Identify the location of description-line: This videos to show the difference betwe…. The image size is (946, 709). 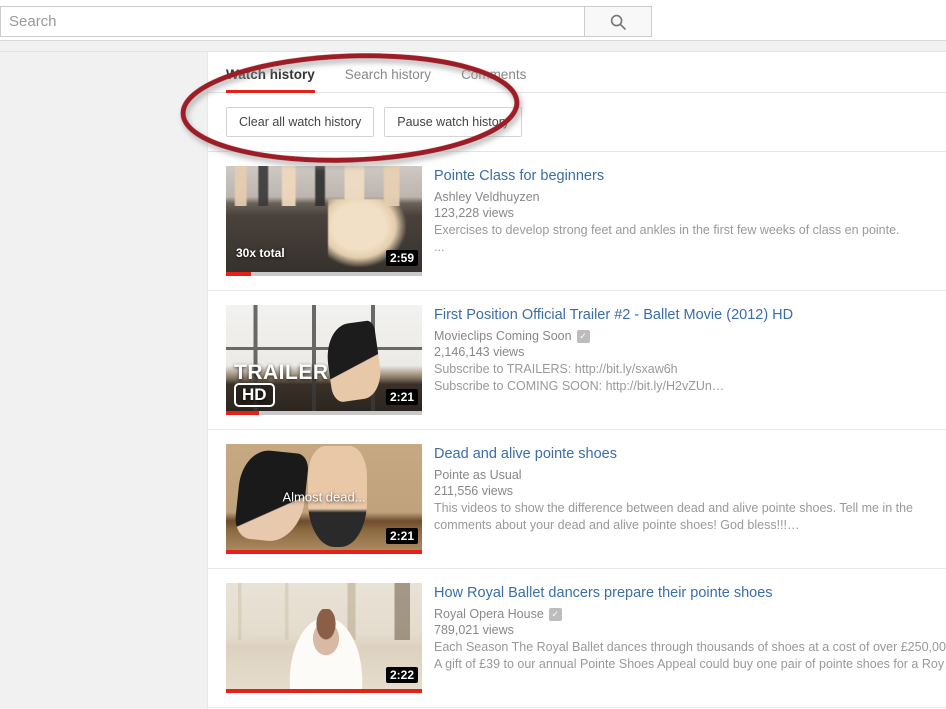
(674, 508).